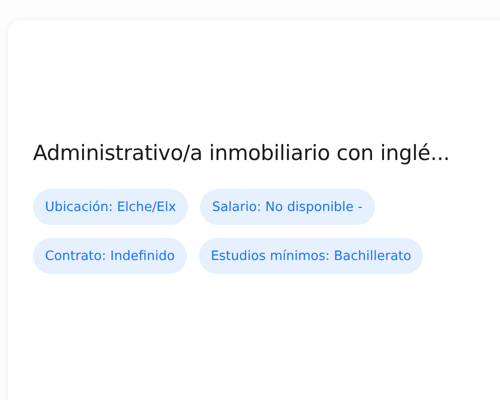 The image size is (500, 400). What do you see at coordinates (110, 207) in the screenshot?
I see `job-tag: Ubicación: Elche/Elx` at bounding box center [110, 207].